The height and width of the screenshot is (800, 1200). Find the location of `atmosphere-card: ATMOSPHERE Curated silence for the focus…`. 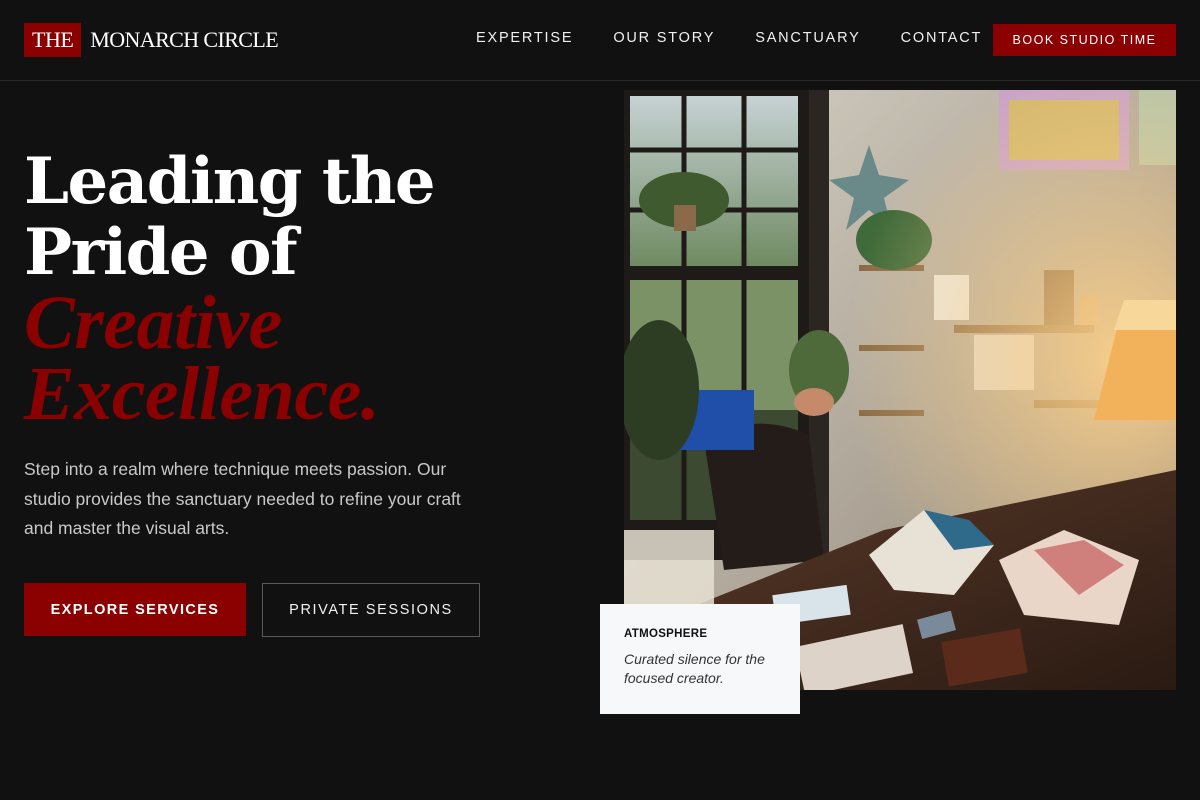

atmosphere-card: ATMOSPHERE Curated silence for the focus… is located at coordinates (700, 659).